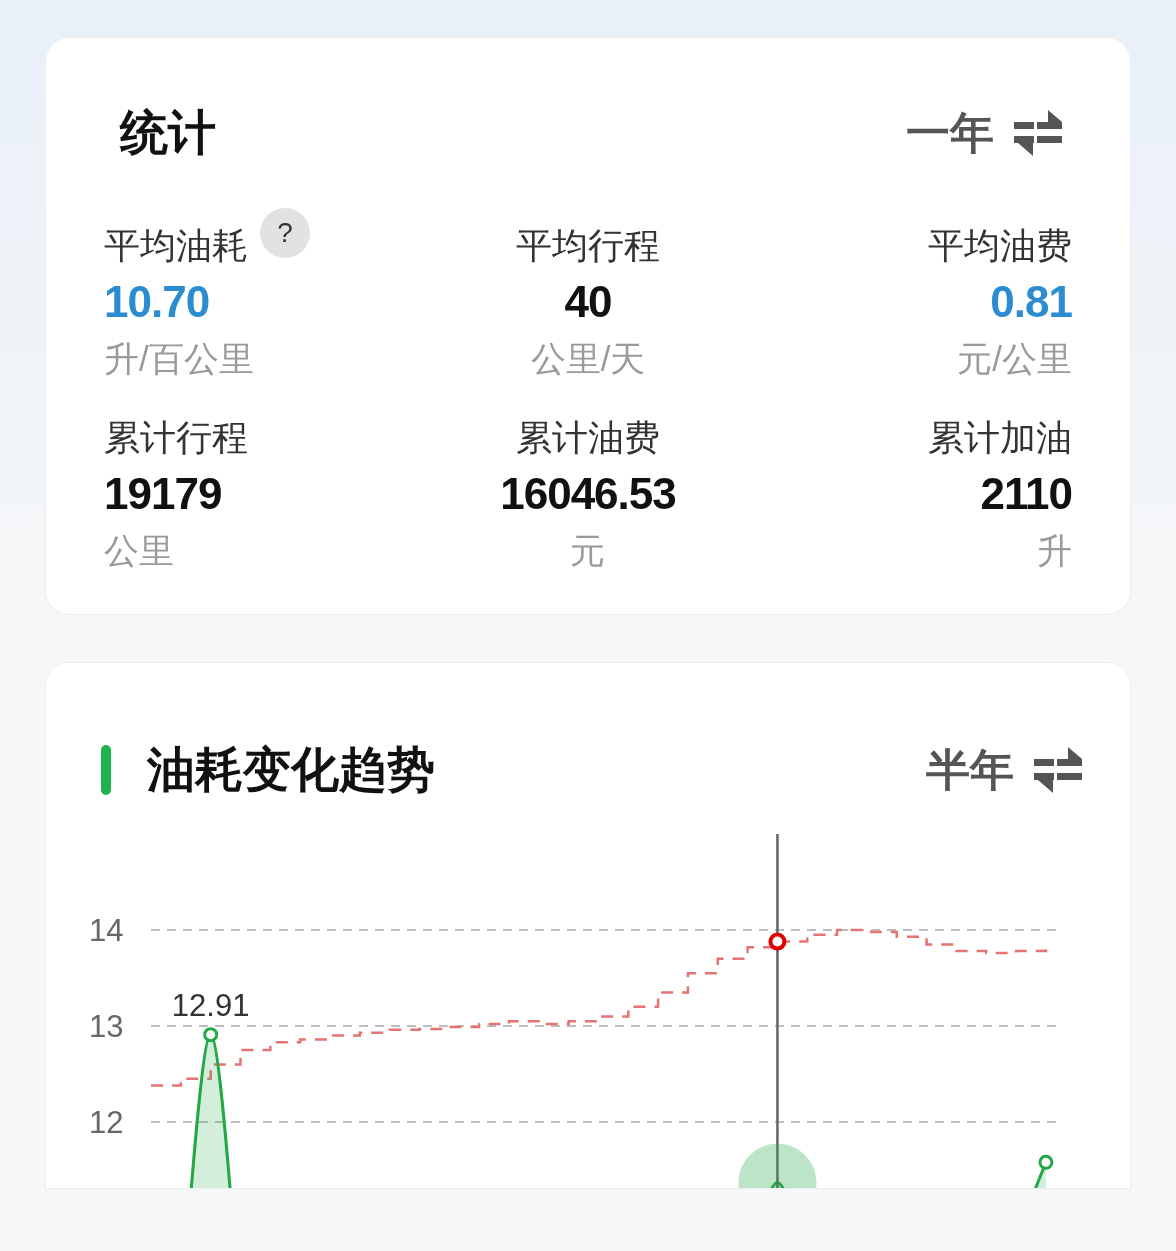 The height and width of the screenshot is (1251, 1176). I want to click on stat-value: 19179, so click(163, 494).